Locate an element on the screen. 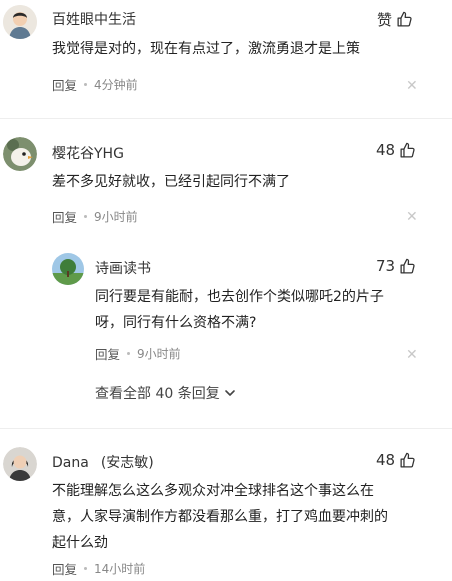  username-alias: (安志敏) is located at coordinates (127, 463).